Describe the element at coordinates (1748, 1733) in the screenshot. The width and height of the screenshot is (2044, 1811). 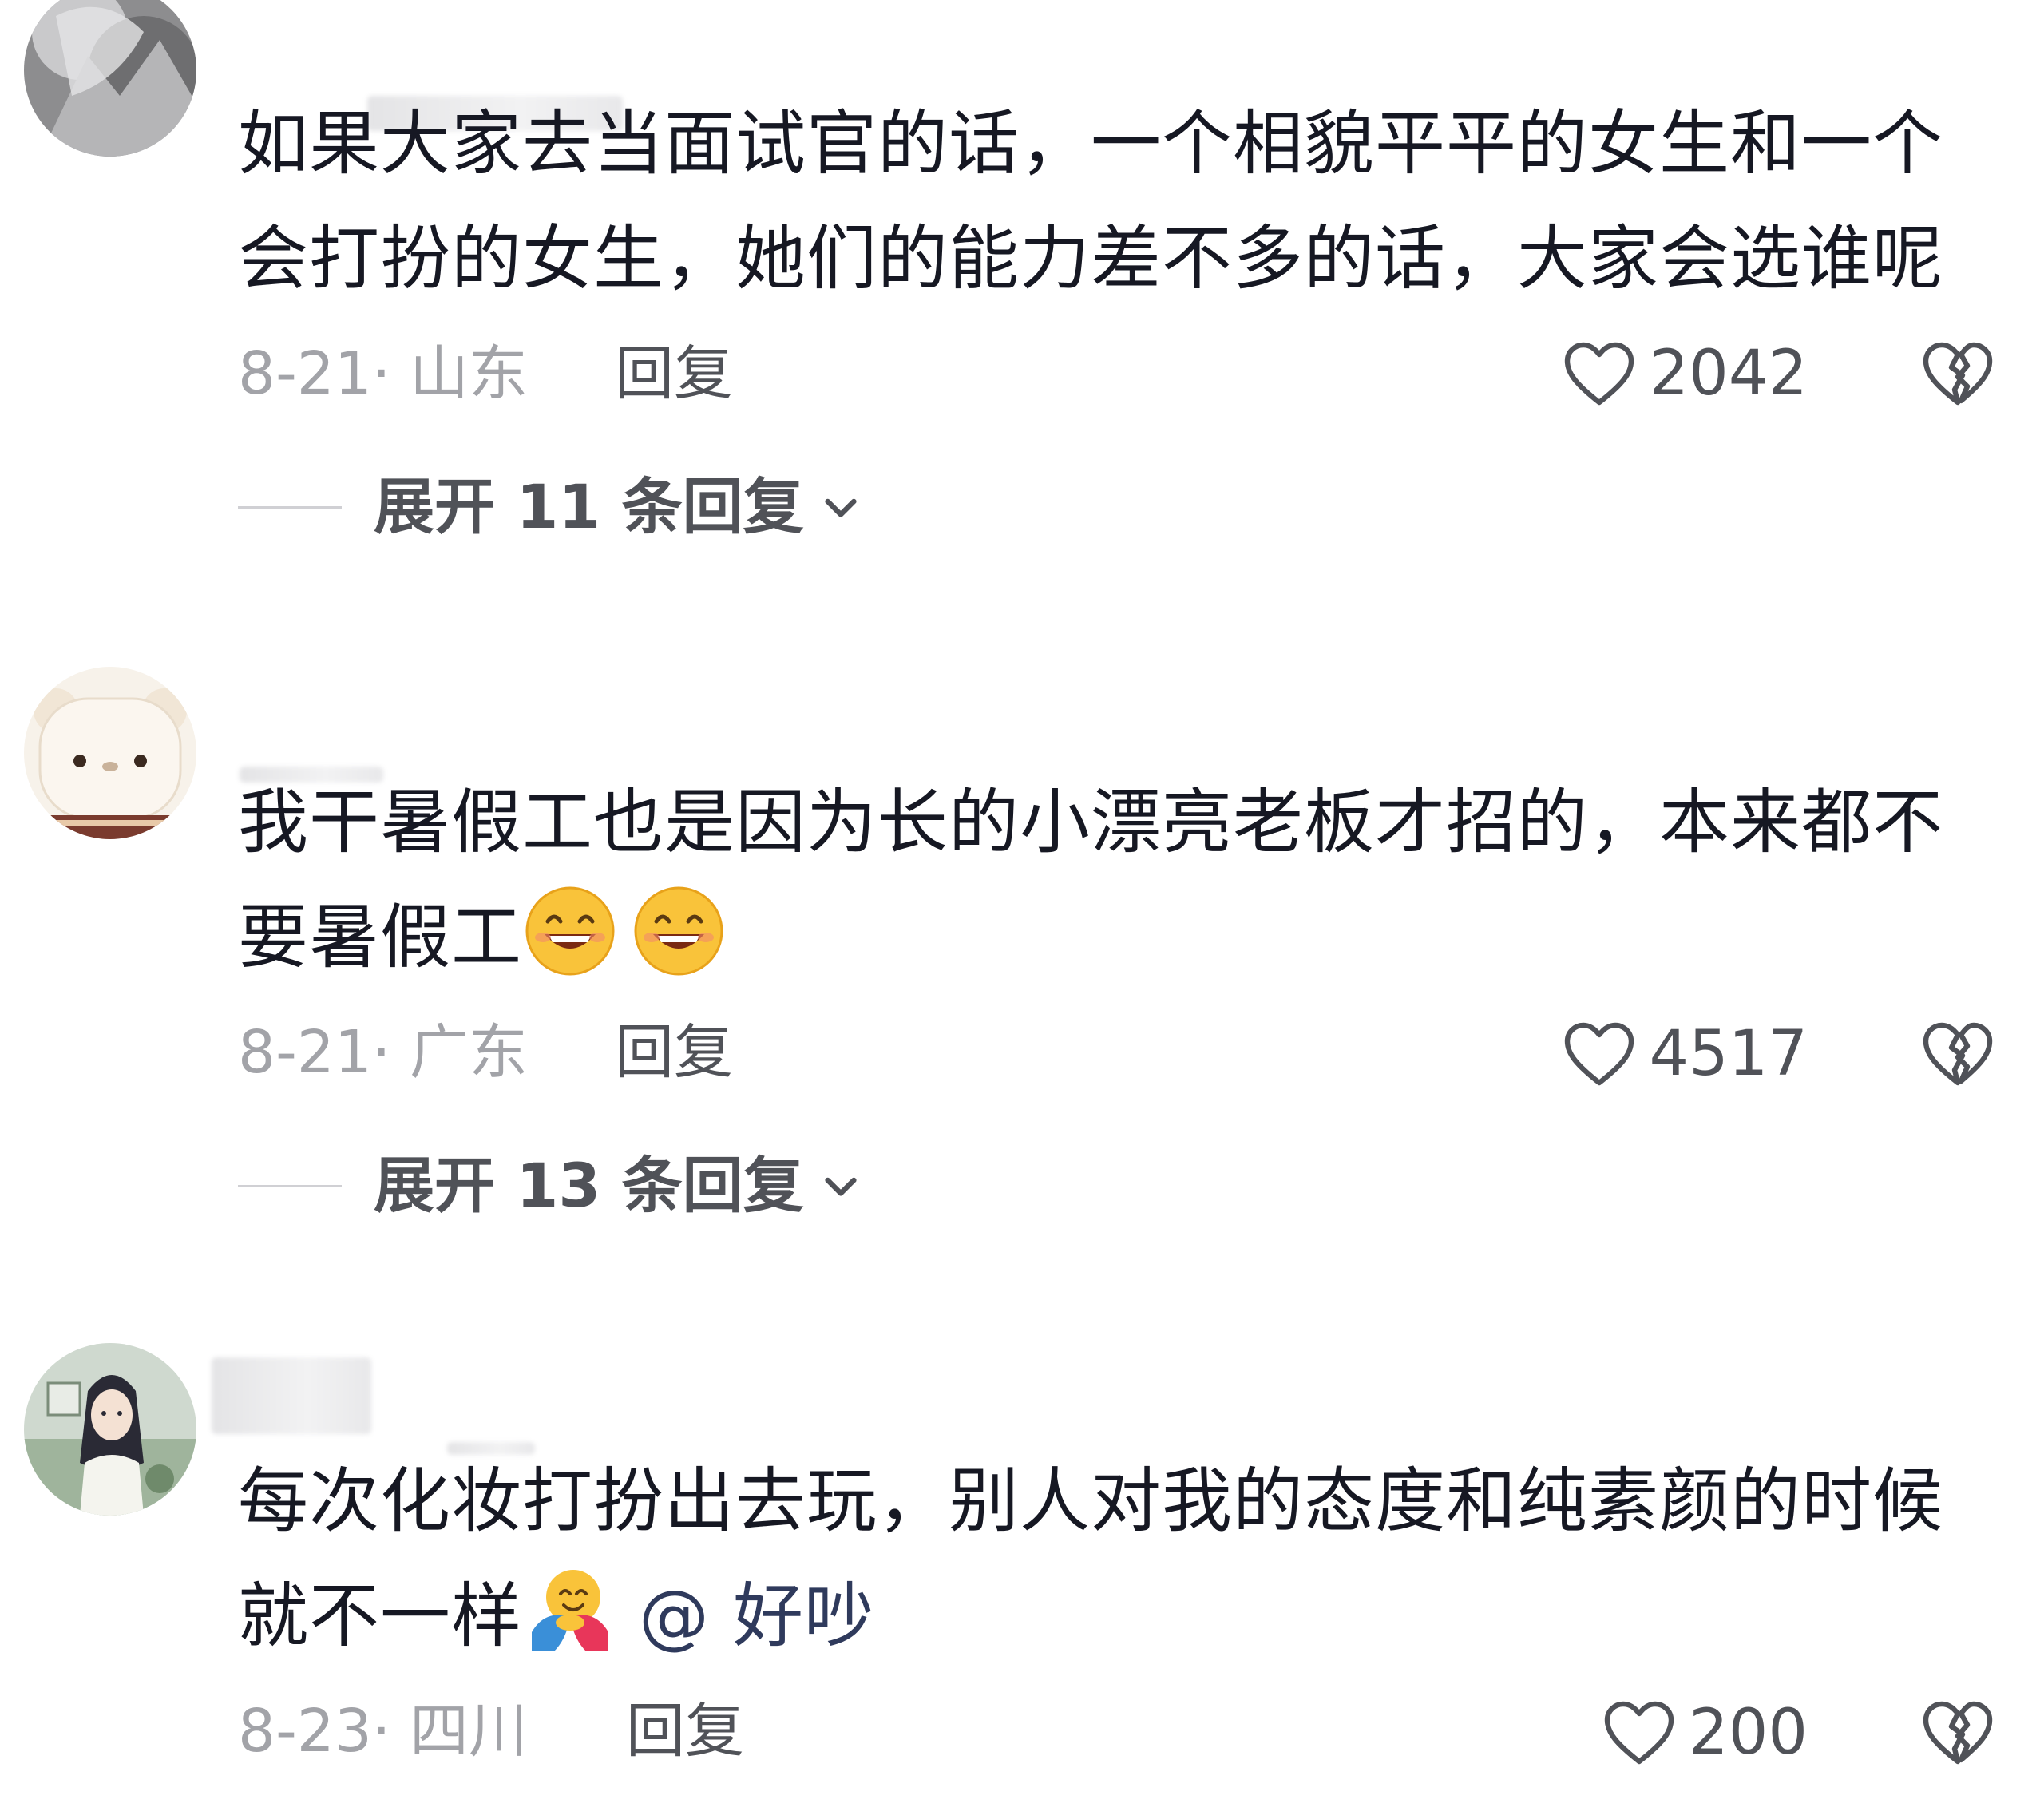
I see `like-count: 200` at that location.